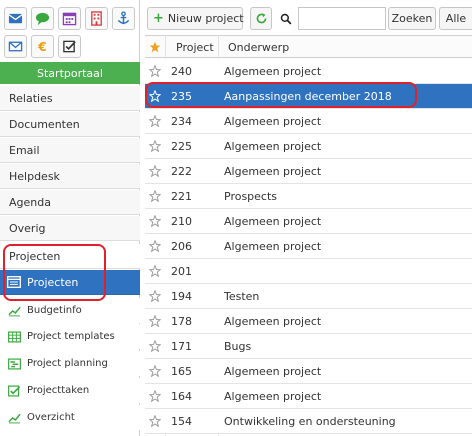 The height and width of the screenshot is (436, 472). Describe the element at coordinates (181, 296) in the screenshot. I see `cell-project-number: 194` at that location.